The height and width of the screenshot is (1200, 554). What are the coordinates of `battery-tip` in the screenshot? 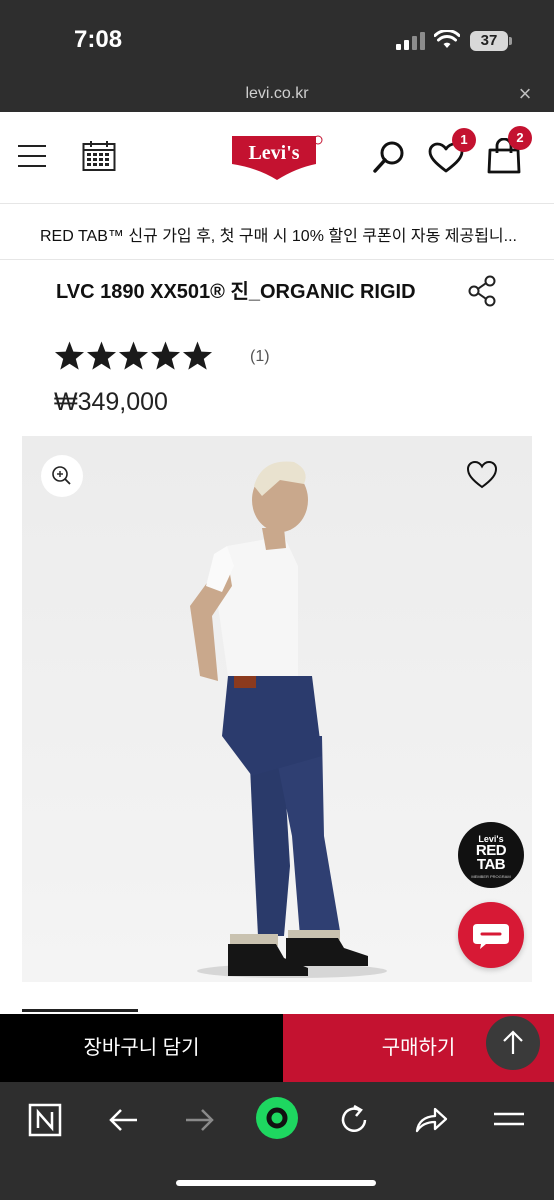 It's located at (510, 41).